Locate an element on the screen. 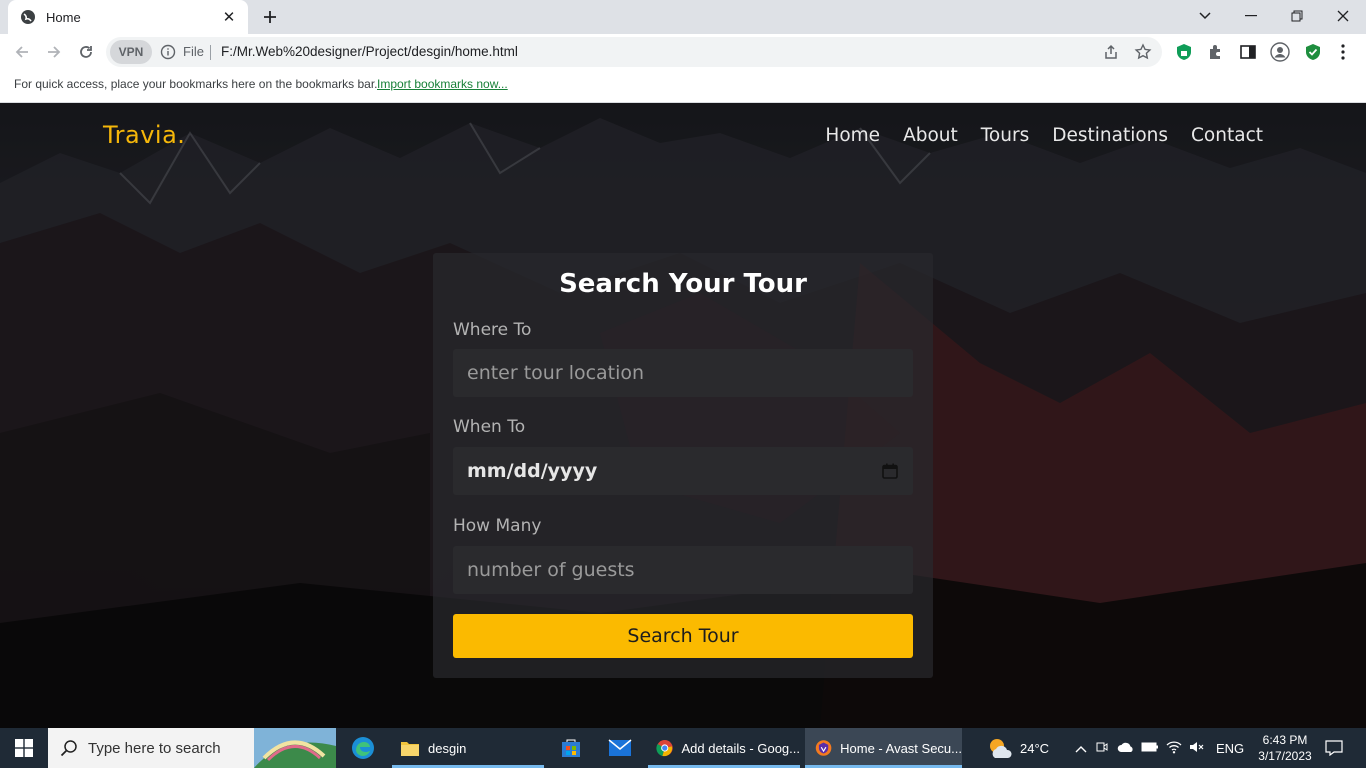 The image size is (1366, 768). arrow-right-icon is located at coordinates (54, 52).